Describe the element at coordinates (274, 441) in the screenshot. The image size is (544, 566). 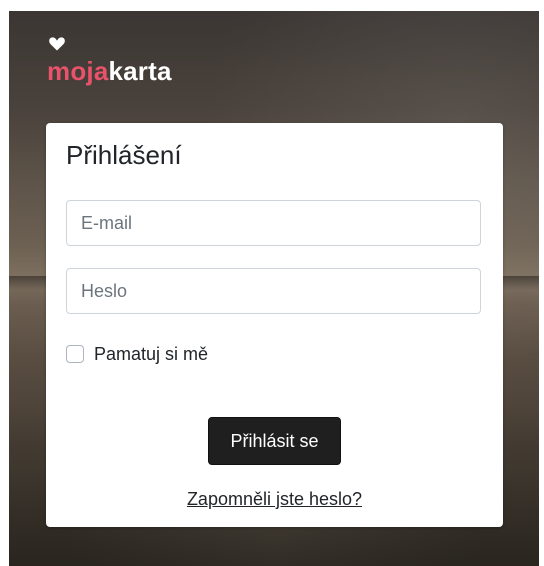
I see `login-button: Přihlásit se` at that location.